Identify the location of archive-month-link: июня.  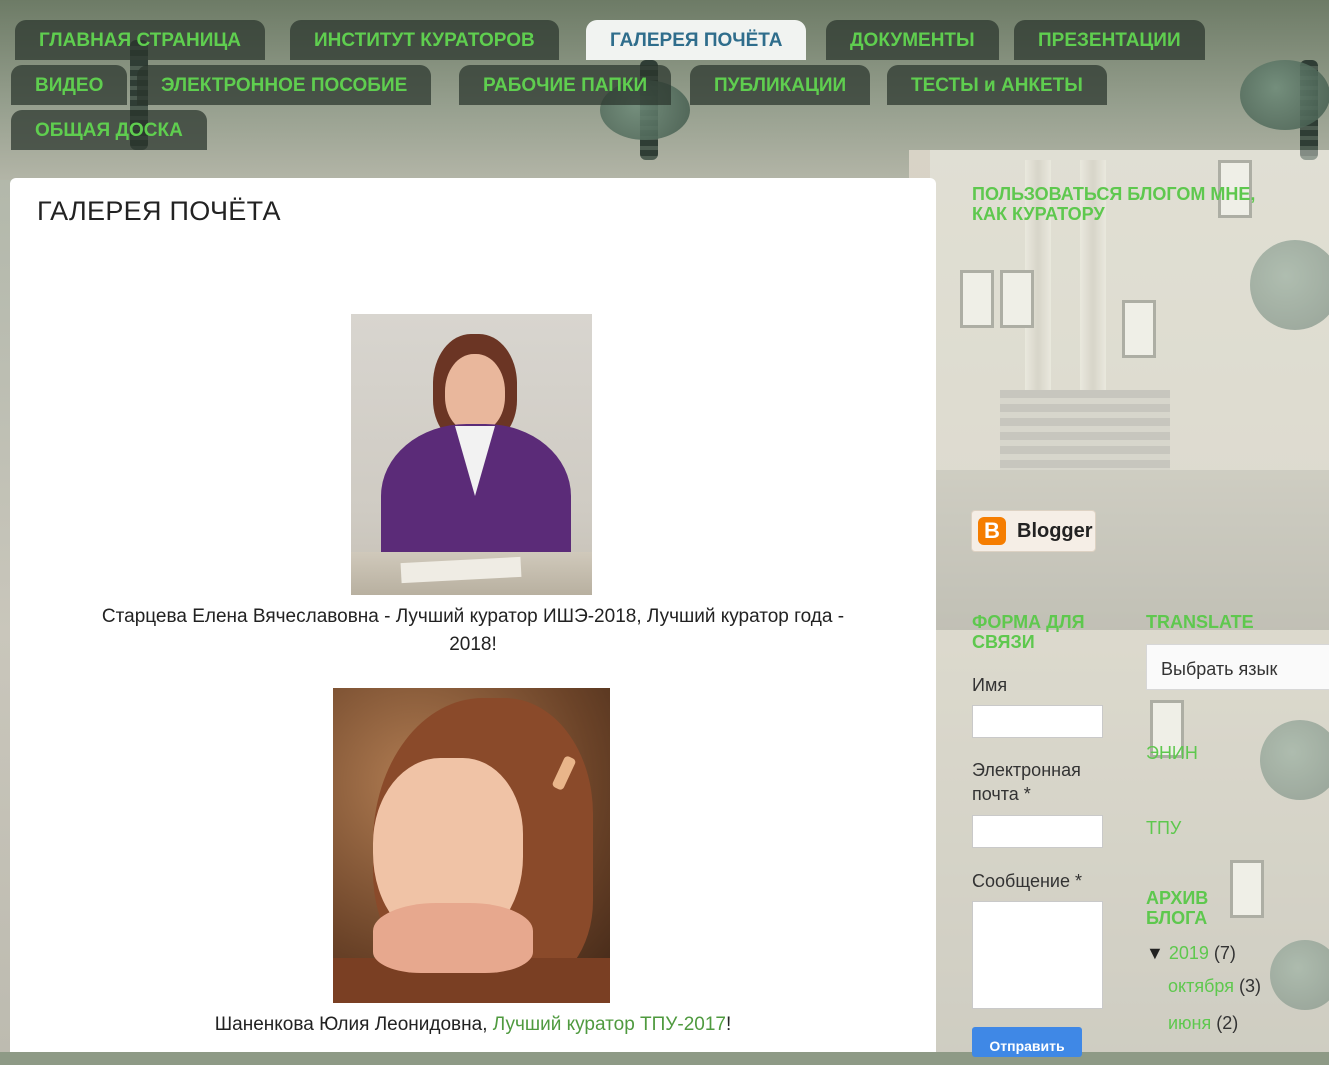
(1189, 1023).